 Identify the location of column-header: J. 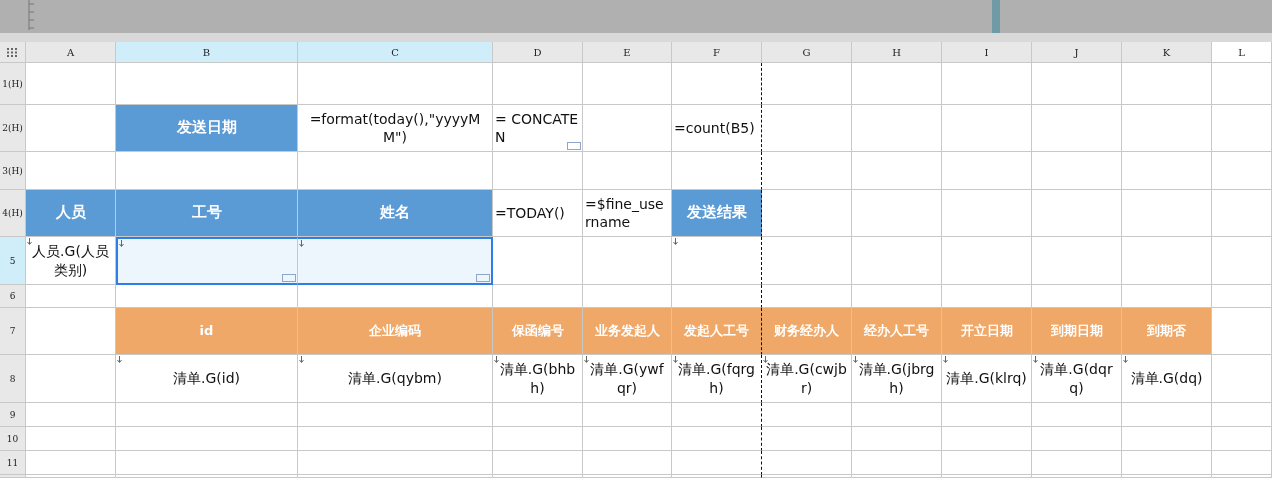
(1077, 52).